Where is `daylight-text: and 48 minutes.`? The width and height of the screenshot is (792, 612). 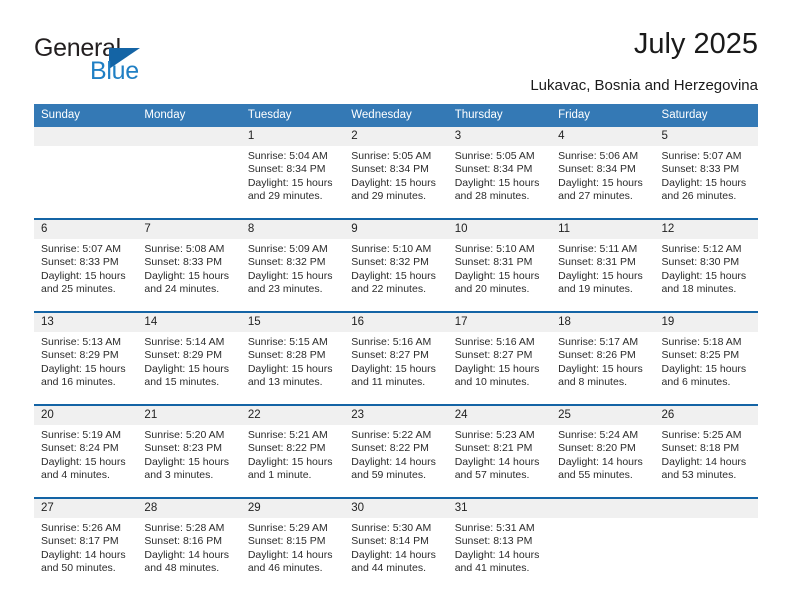
daylight-text: and 48 minutes. is located at coordinates (182, 567).